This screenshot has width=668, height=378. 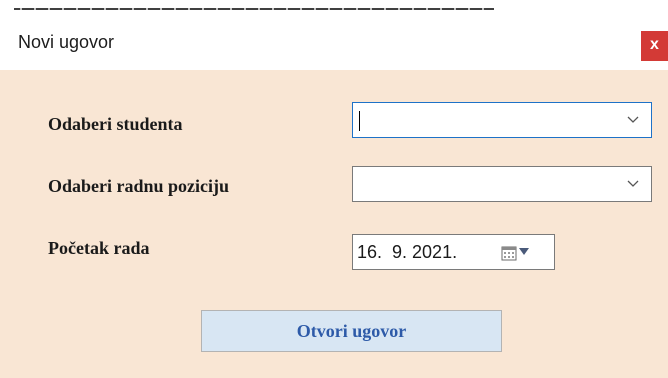 I want to click on position-label: Odaberi radnu poziciju, so click(x=139, y=186).